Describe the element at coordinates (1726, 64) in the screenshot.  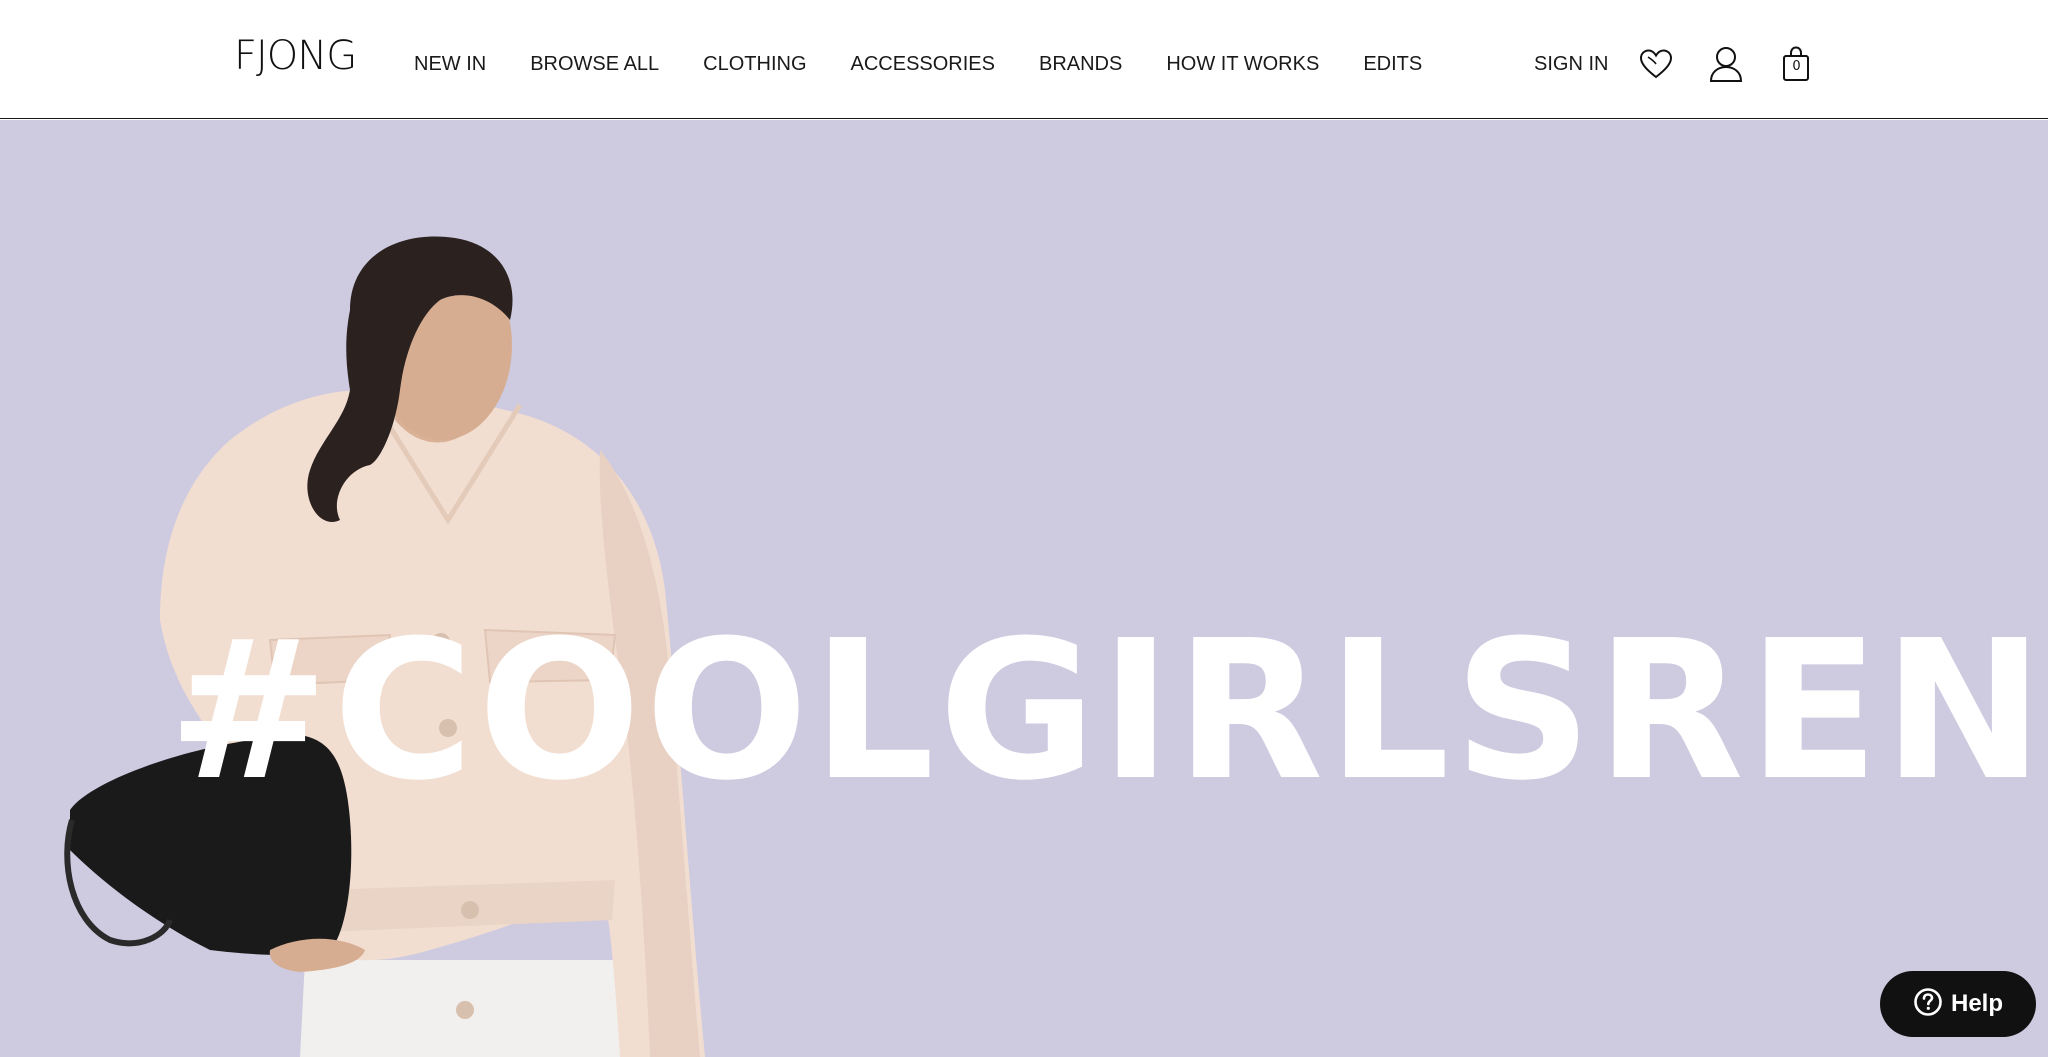
I see `user-icon` at that location.